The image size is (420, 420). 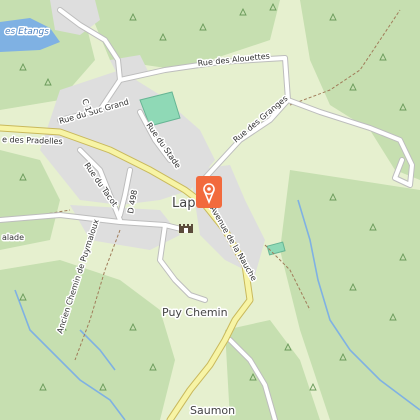 I want to click on place-label-saumon: Saumon, so click(x=212, y=410).